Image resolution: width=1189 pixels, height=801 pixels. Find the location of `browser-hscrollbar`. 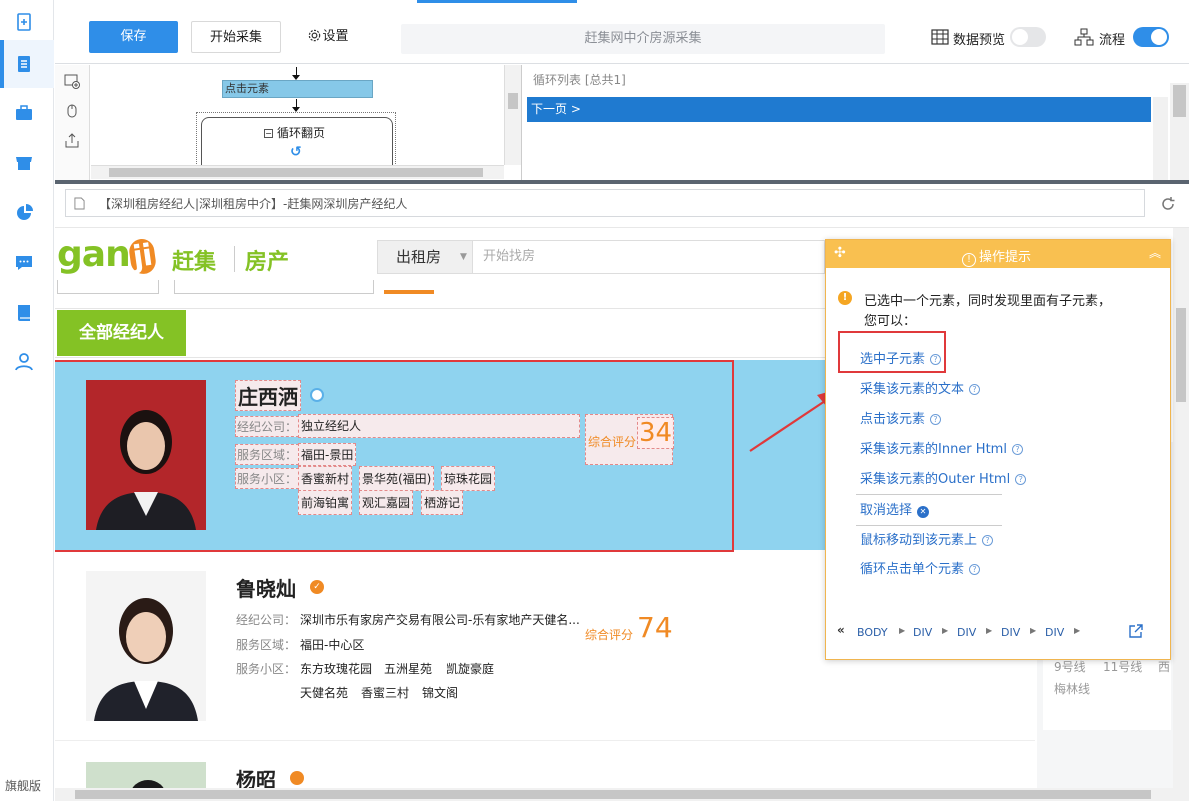

browser-hscrollbar is located at coordinates (622, 794).